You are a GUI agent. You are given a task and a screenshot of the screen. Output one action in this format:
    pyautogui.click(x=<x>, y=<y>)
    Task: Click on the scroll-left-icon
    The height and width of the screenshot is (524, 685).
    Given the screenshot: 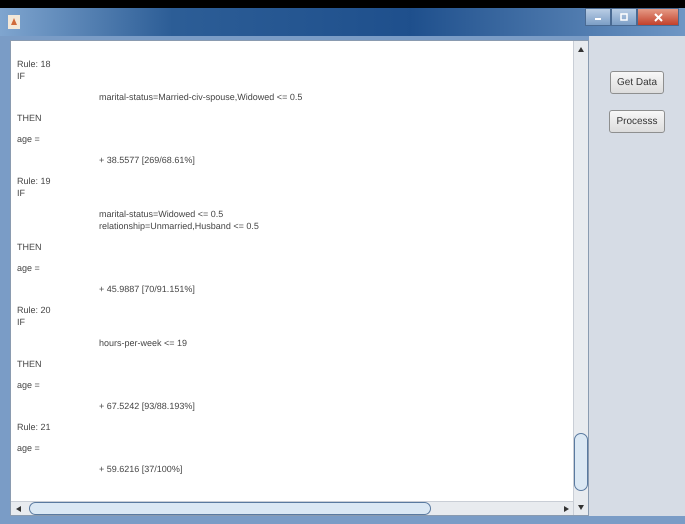 What is the action you would take?
    pyautogui.click(x=18, y=509)
    